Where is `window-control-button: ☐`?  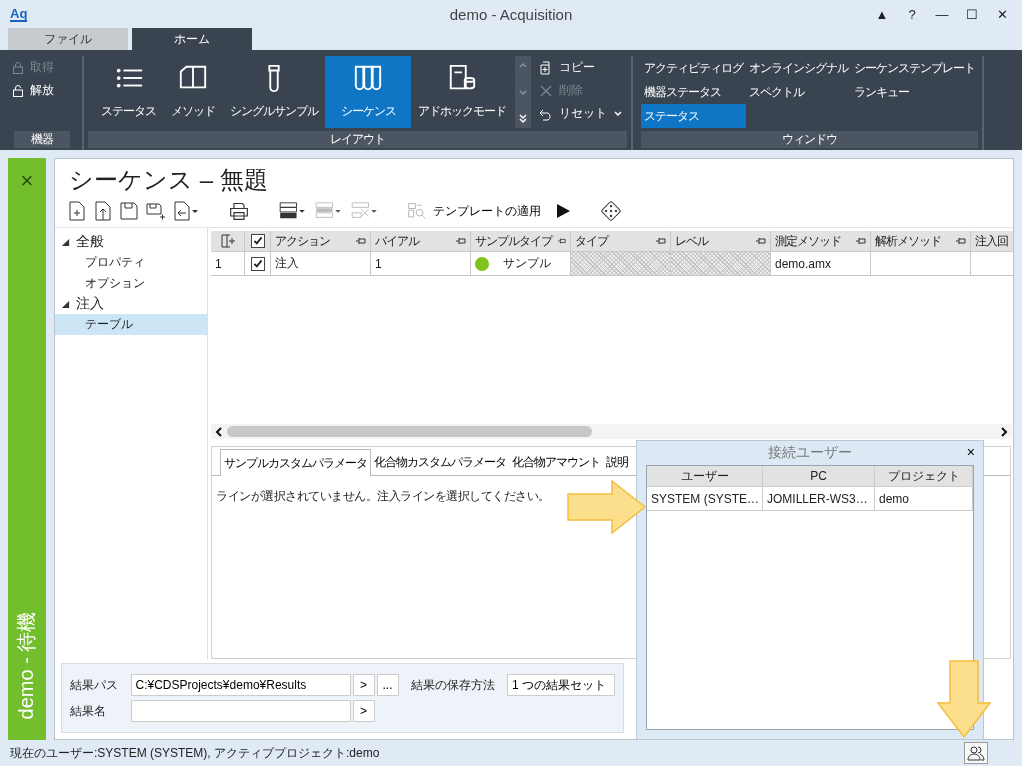
window-control-button: ☐ is located at coordinates (972, 14).